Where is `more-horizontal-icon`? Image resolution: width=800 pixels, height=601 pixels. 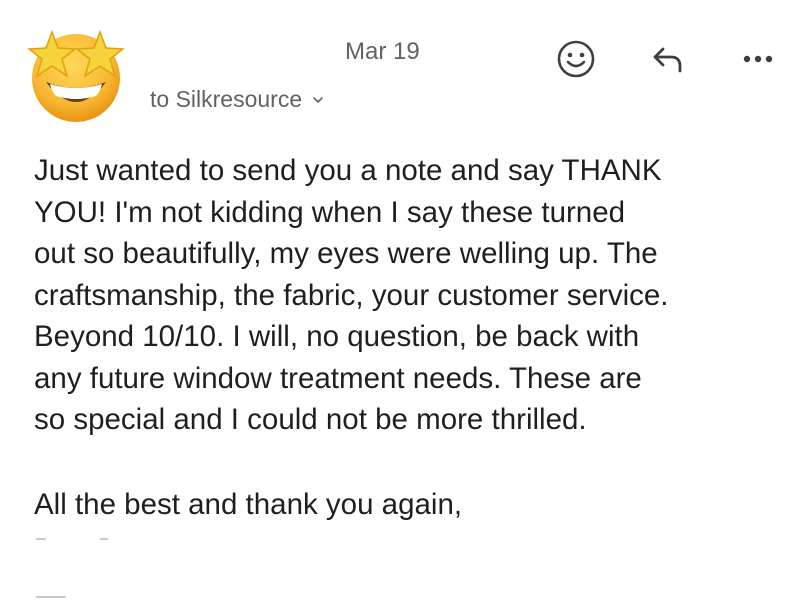
more-horizontal-icon is located at coordinates (758, 59).